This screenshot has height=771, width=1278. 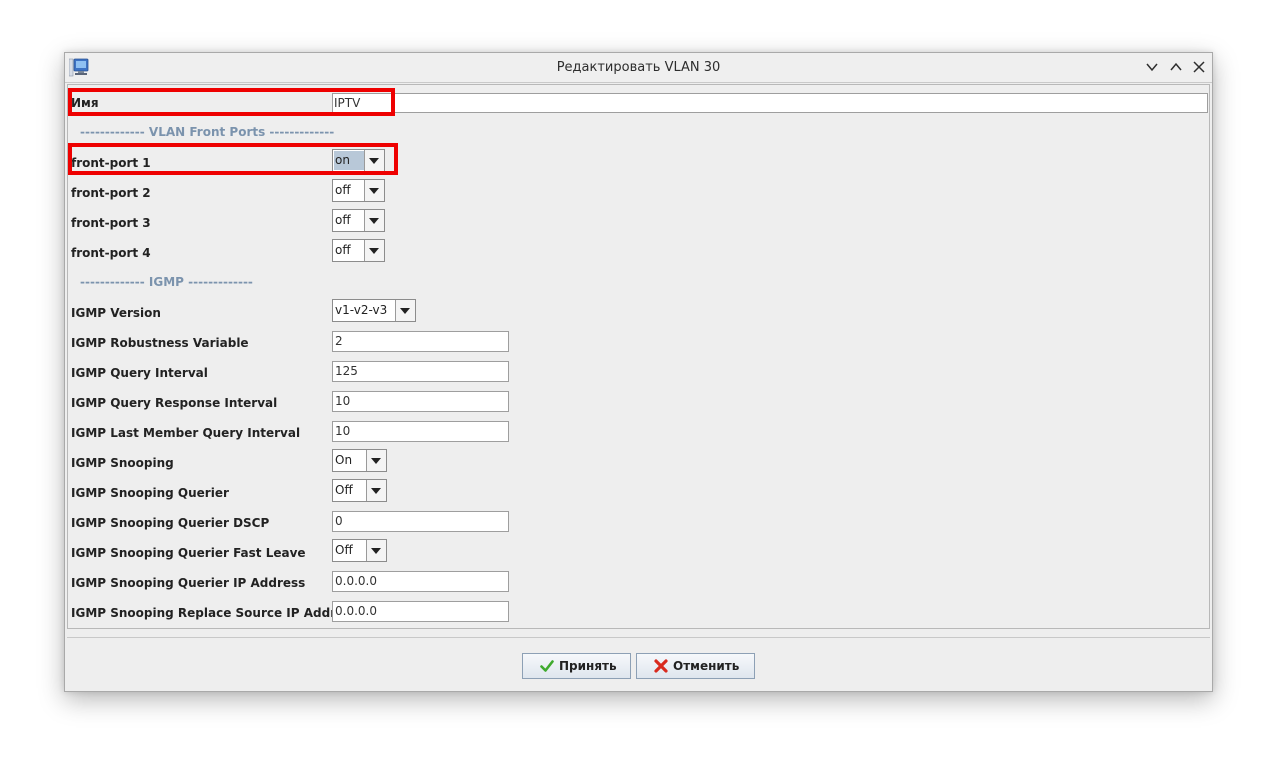 I want to click on window-title: Редактировать VLAN 30, so click(x=638, y=67).